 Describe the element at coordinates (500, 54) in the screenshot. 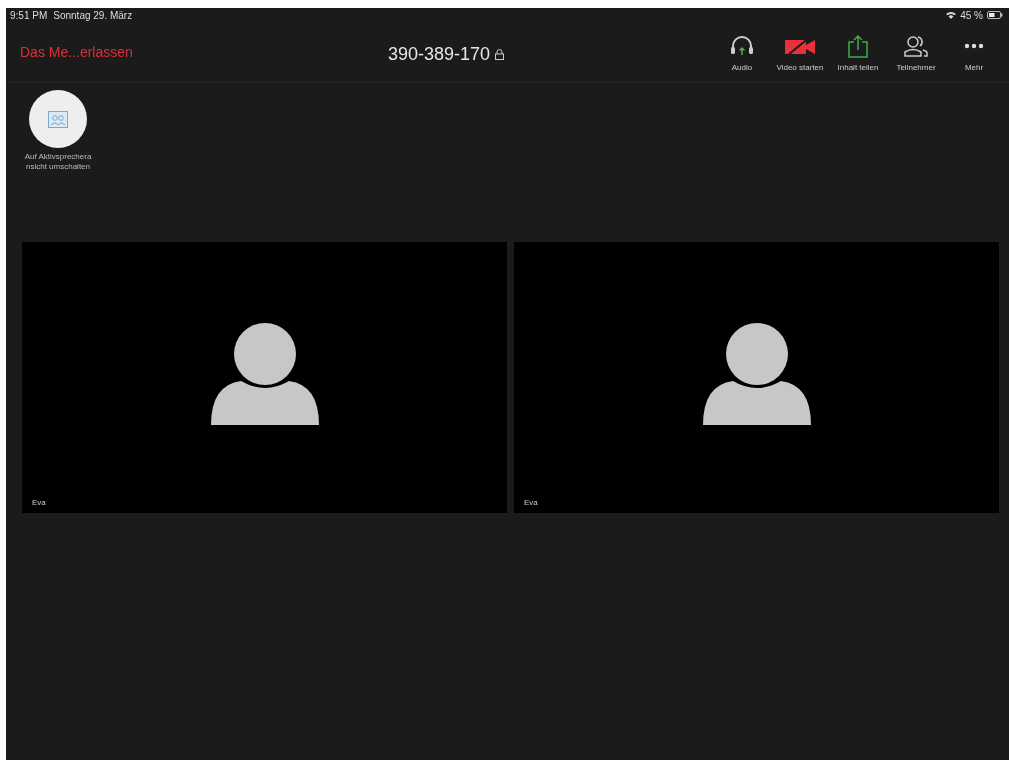

I see `lock-icon` at that location.